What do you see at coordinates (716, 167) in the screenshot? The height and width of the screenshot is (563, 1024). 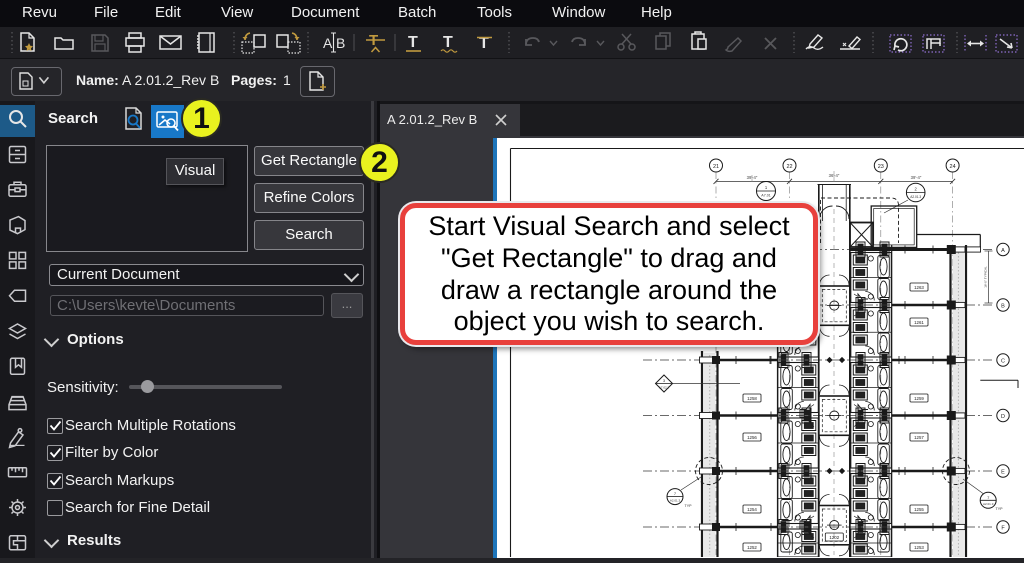 I see `svg-text: 21` at bounding box center [716, 167].